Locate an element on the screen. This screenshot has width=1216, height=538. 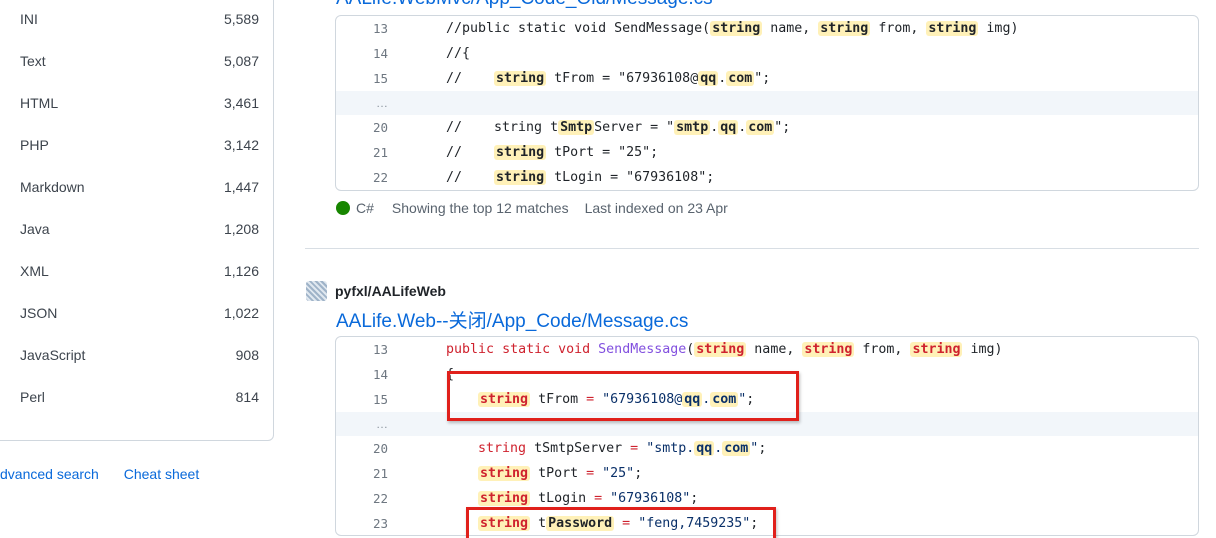
language-count: 1,447 is located at coordinates (241, 187).